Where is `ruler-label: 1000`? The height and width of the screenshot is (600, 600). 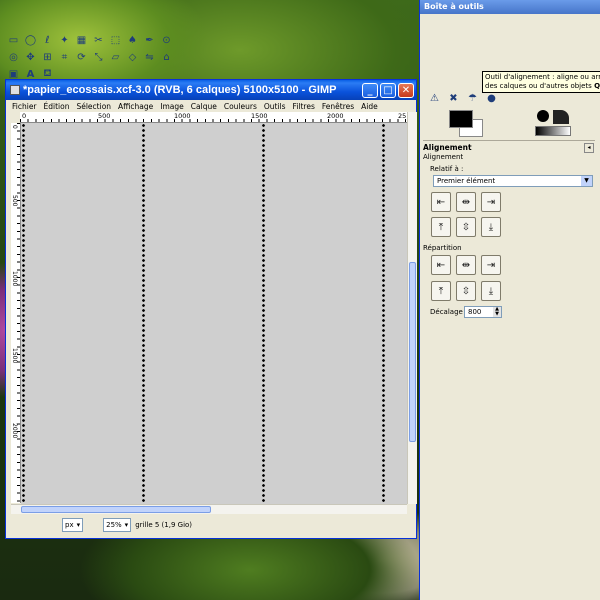
ruler-label: 1000 is located at coordinates (14, 279).